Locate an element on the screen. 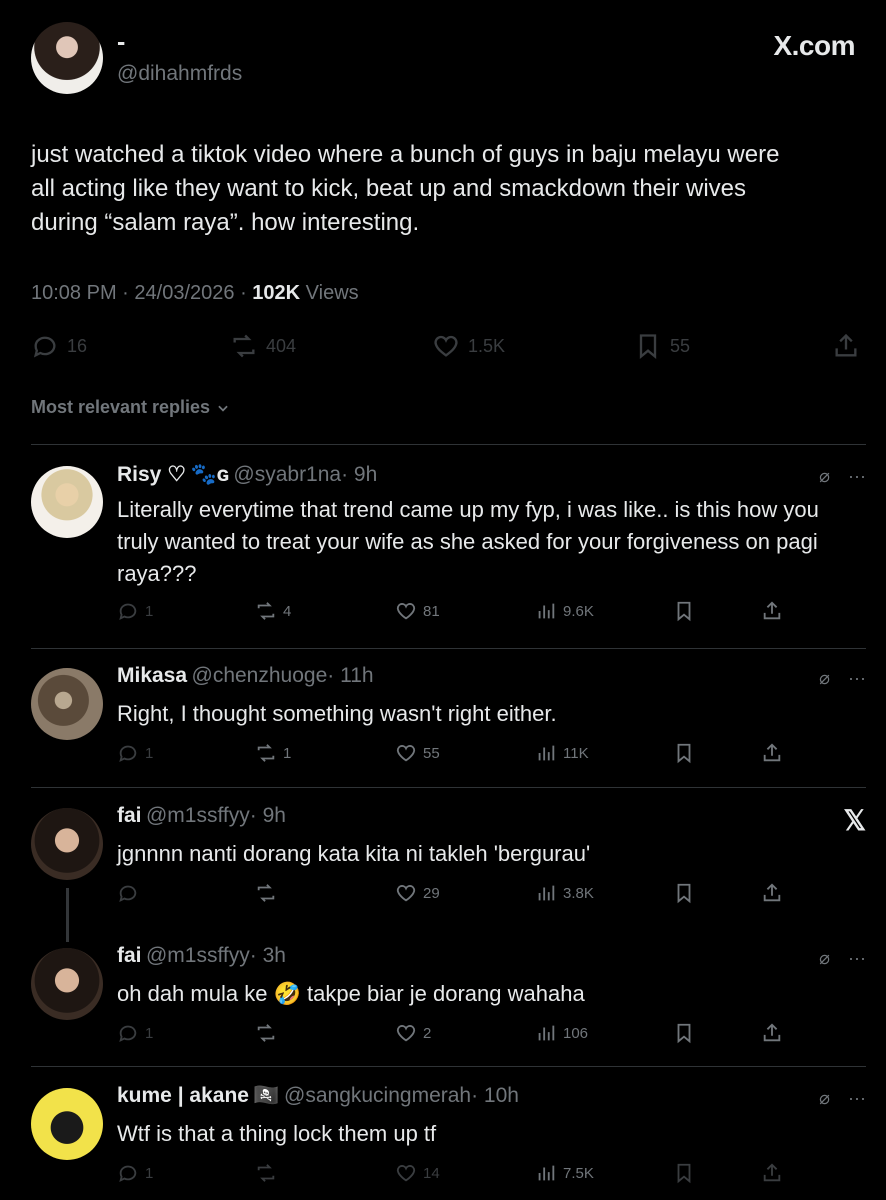 This screenshot has height=1200, width=886. reply-time: · 11h is located at coordinates (350, 675).